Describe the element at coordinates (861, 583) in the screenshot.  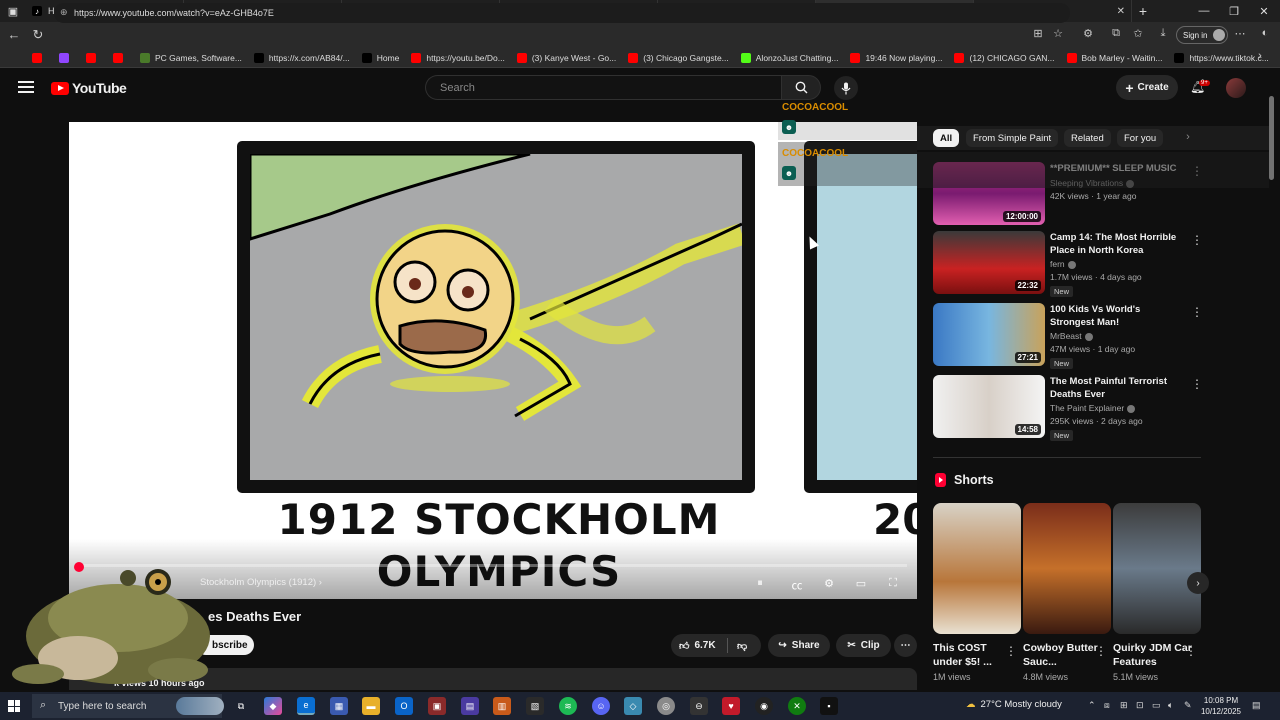
I see `theater-mode-icon: ▭` at that location.